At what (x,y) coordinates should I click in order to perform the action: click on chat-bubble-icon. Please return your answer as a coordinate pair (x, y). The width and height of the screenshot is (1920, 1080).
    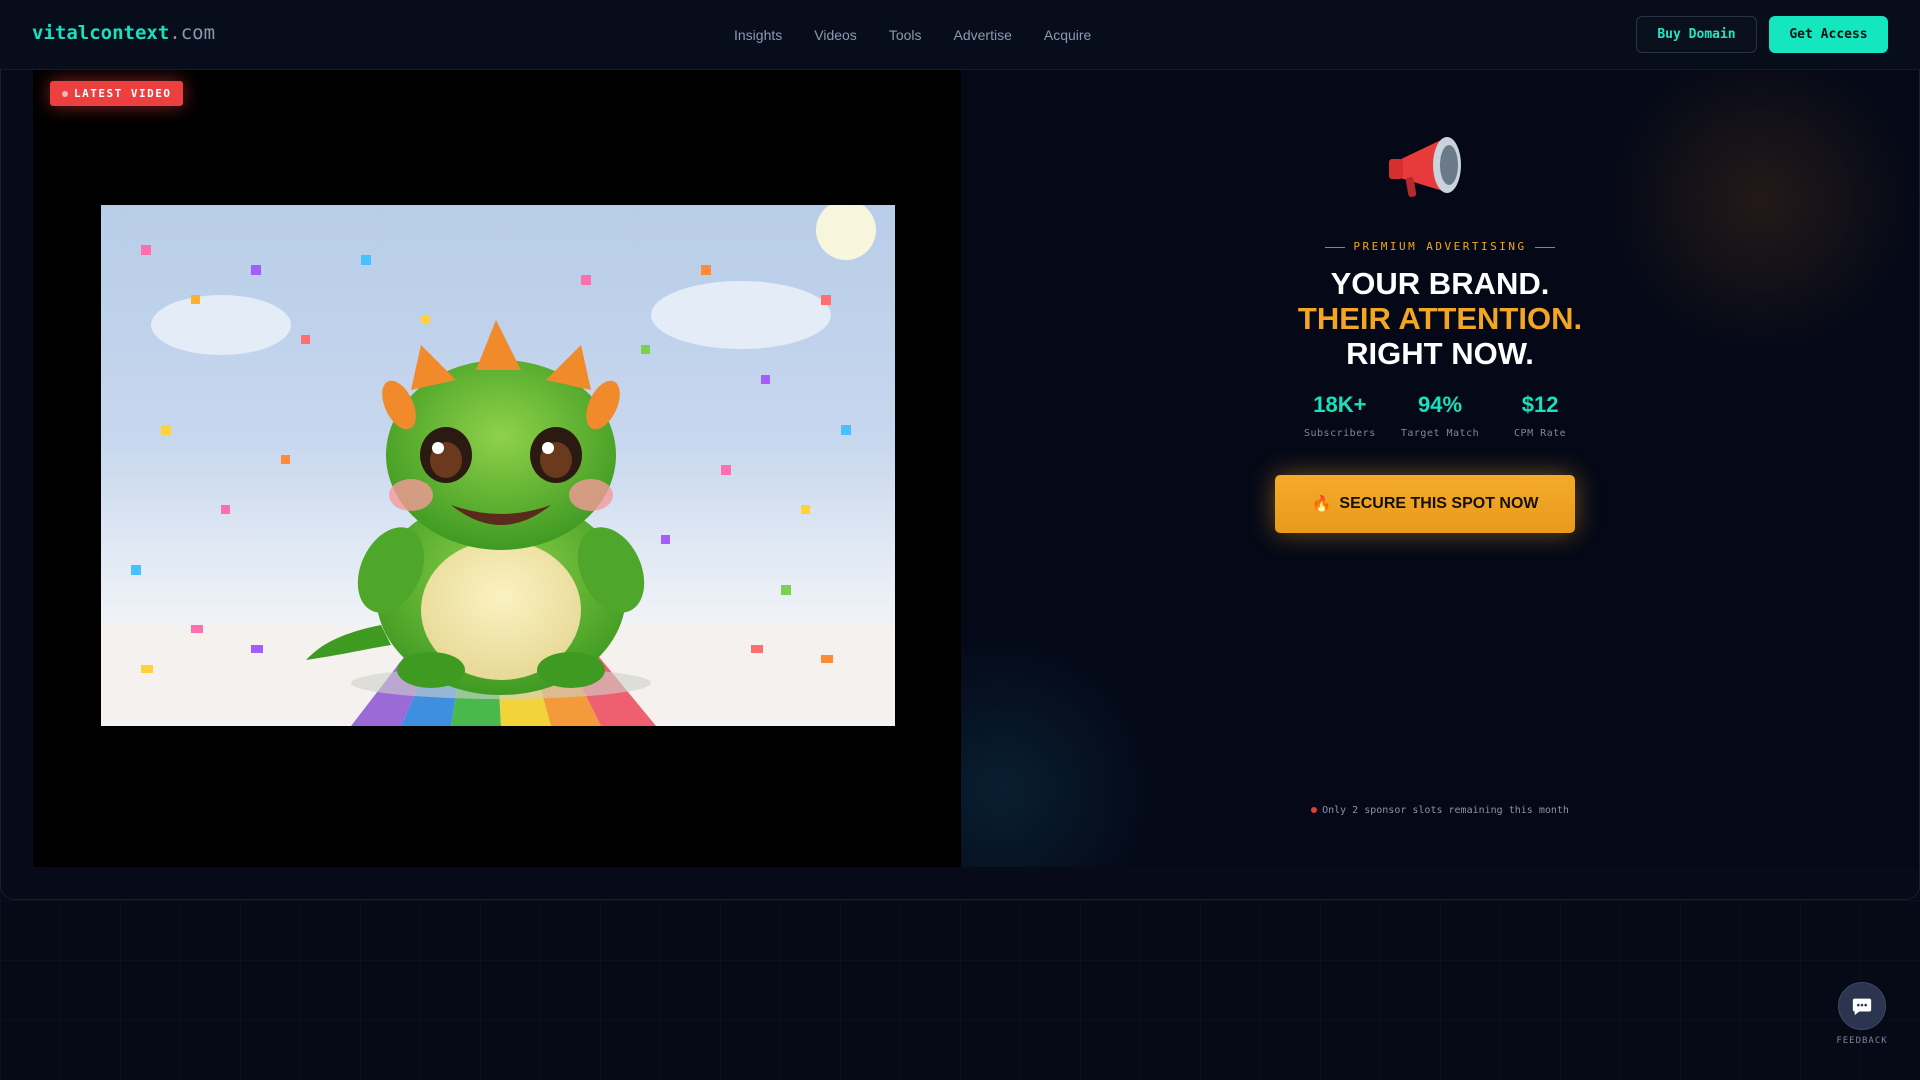
    Looking at the image, I should click on (1862, 1007).